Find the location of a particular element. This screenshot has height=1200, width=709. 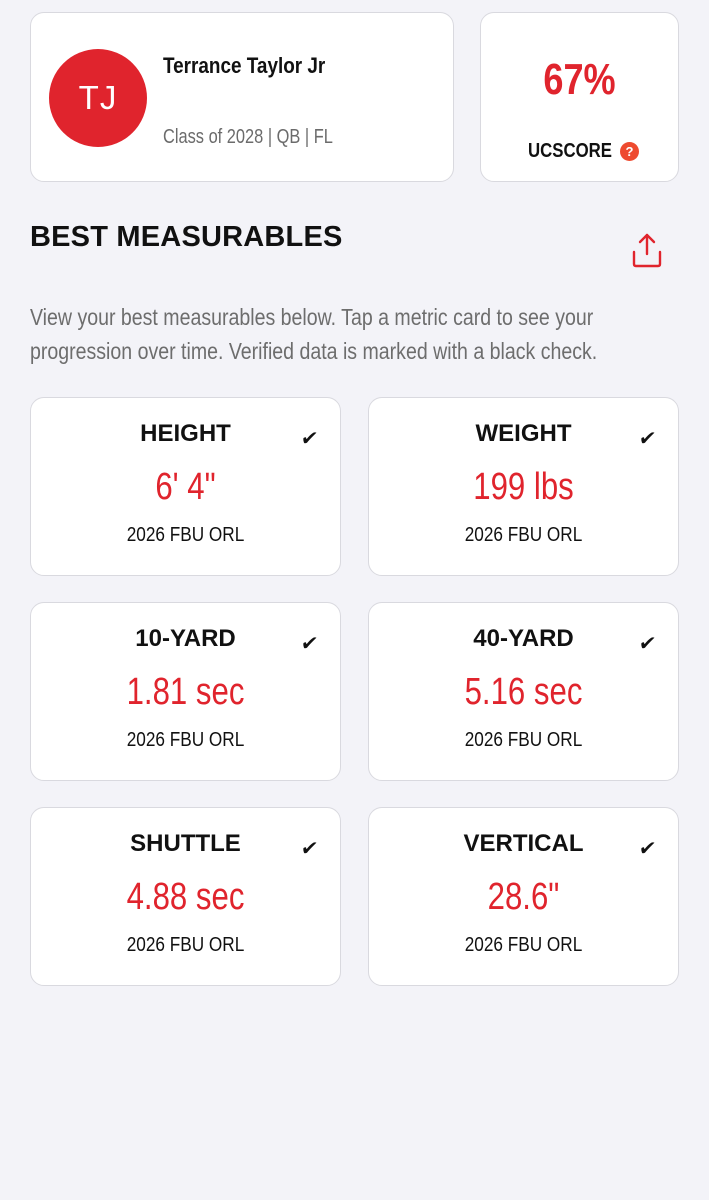

metric-card-shuttle: SHUTTLE ✔ 4.88 sec 2026 FBU ORL is located at coordinates (185, 896).